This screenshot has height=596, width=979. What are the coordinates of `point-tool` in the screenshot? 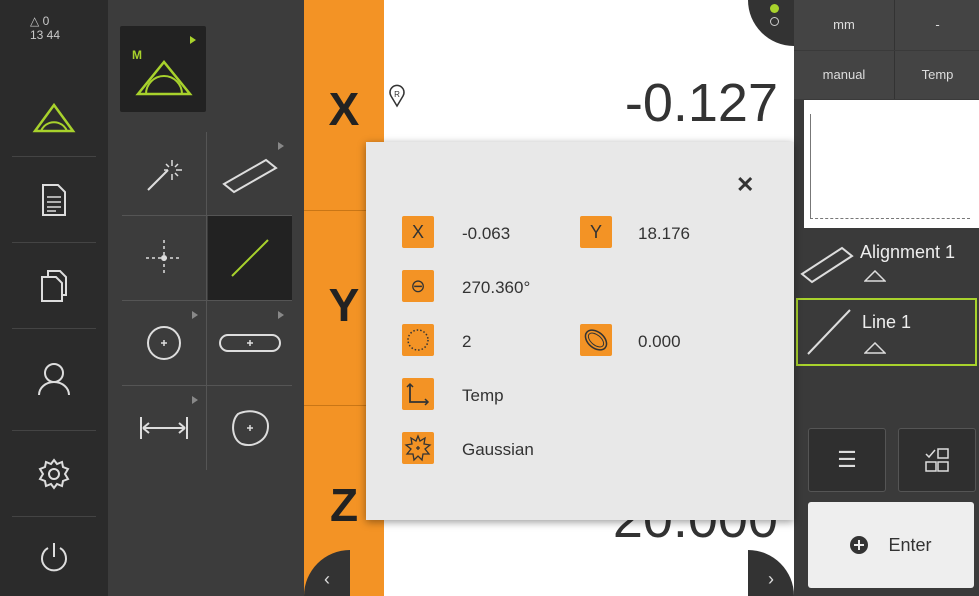 It's located at (164, 258).